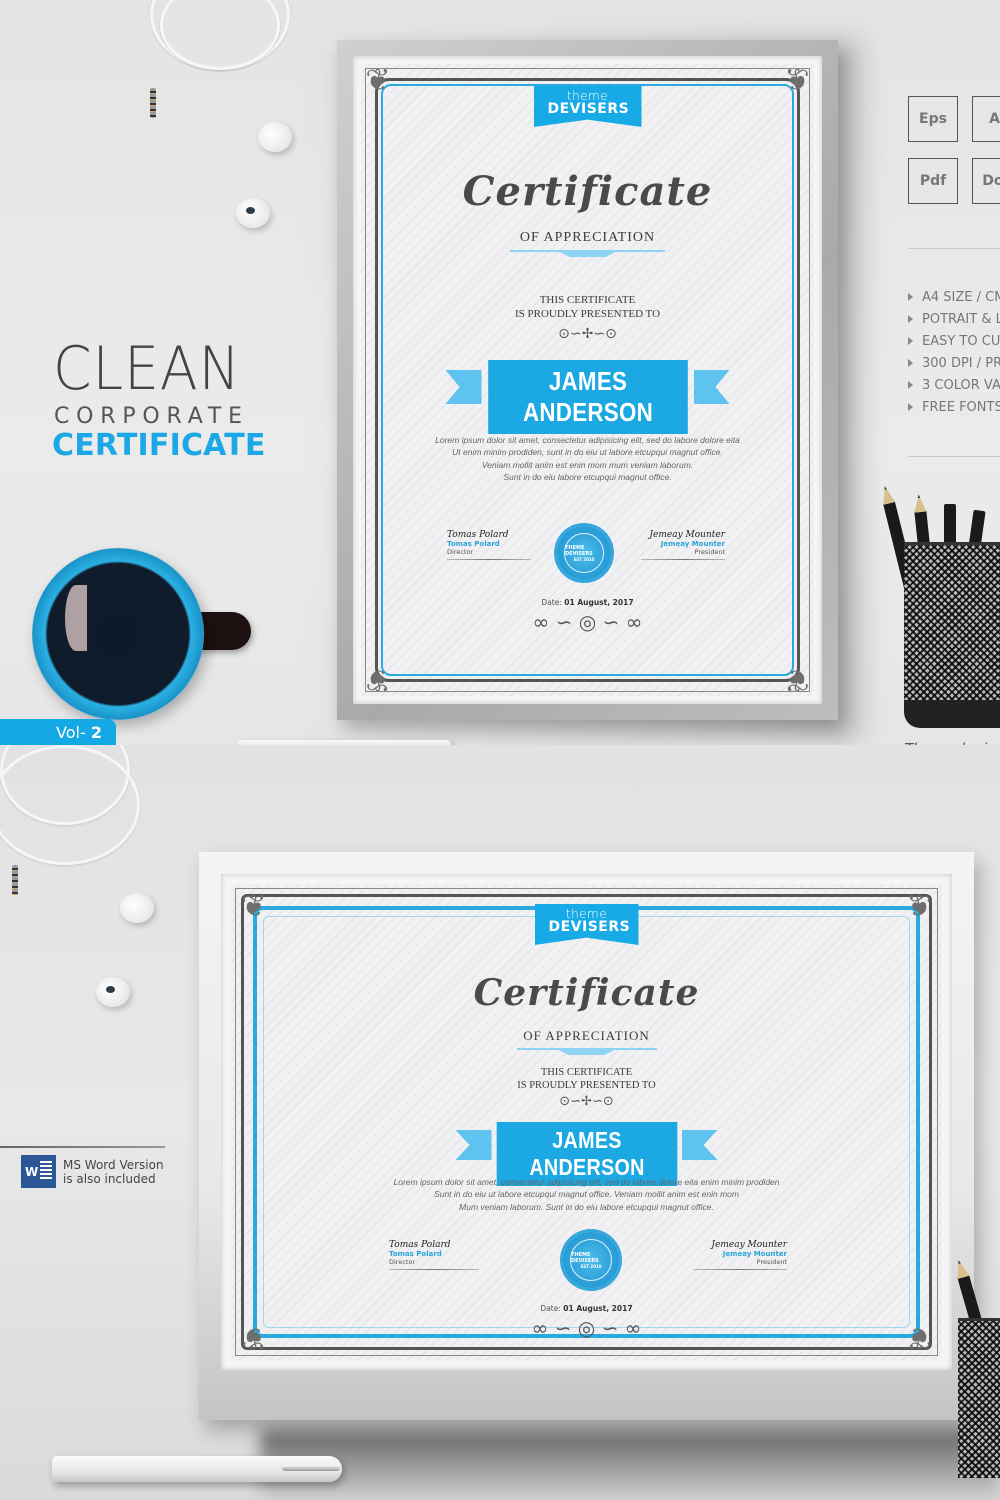  Describe the element at coordinates (933, 181) in the screenshot. I see `format-badge-pdf: Pdf` at that location.